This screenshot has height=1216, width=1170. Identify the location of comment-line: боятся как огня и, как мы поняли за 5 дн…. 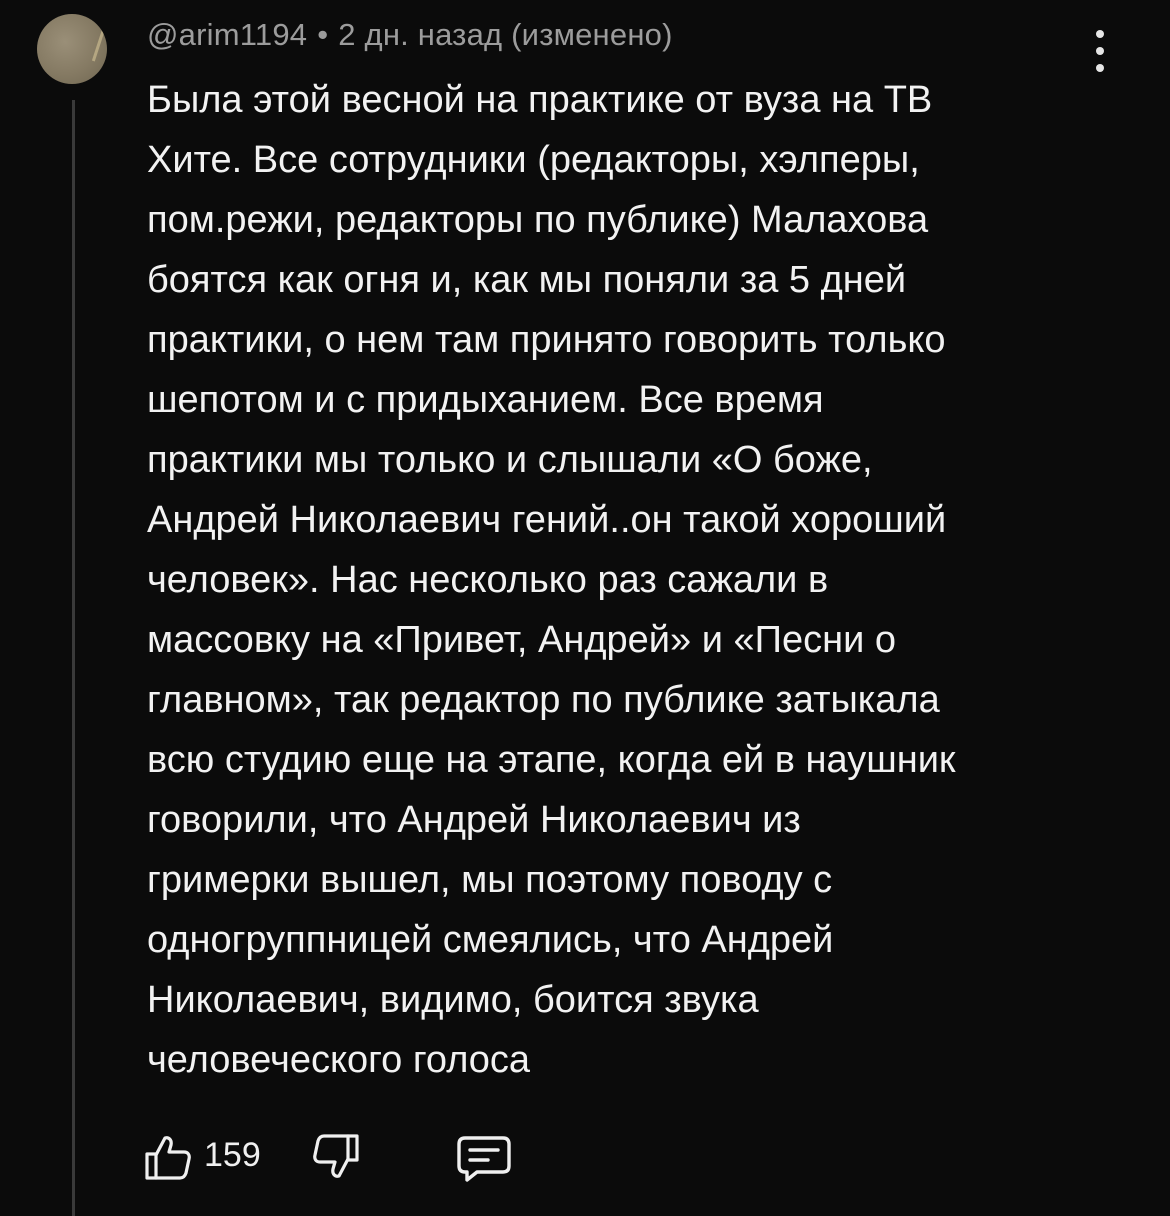
(527, 280).